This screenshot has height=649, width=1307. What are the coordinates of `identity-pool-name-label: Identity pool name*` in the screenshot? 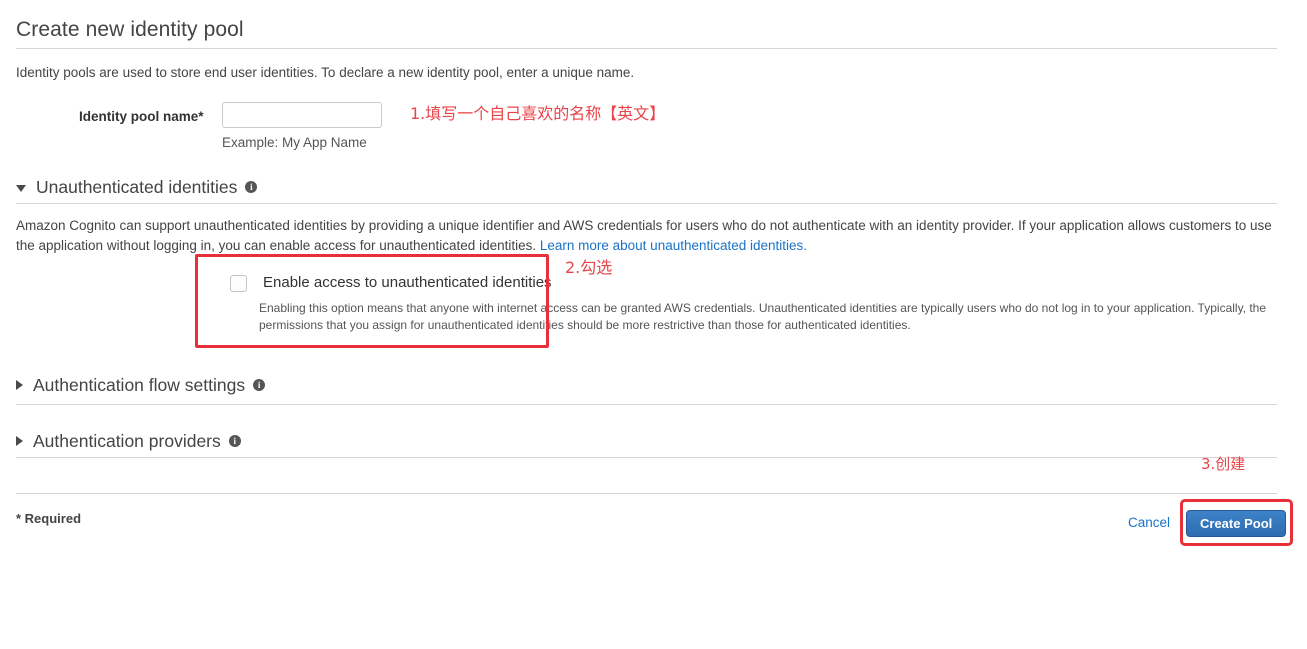 It's located at (141, 116).